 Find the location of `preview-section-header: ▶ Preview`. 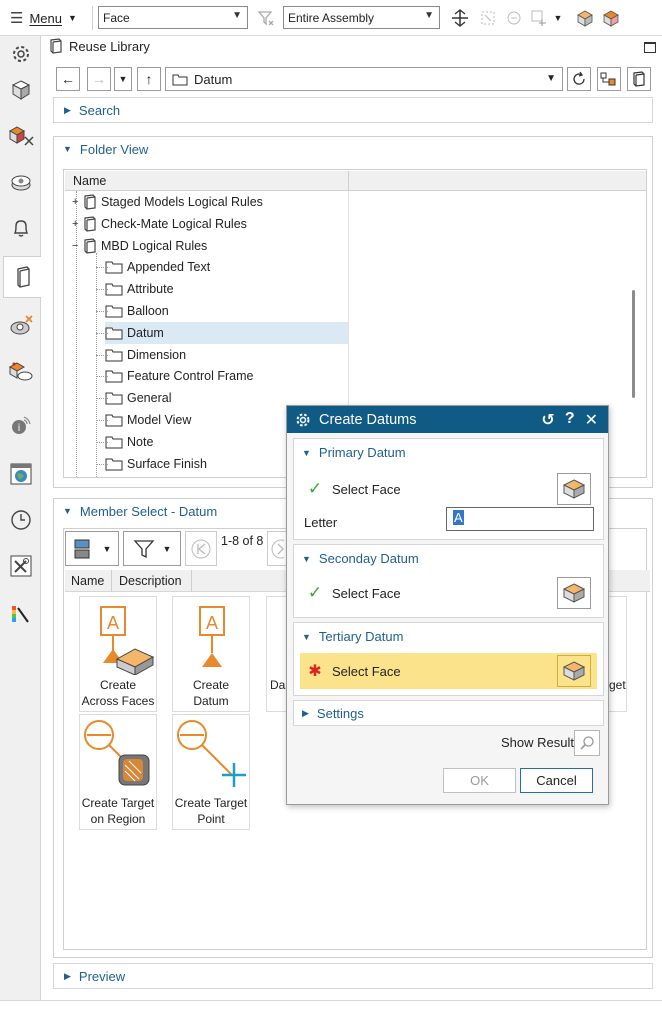

preview-section-header: ▶ Preview is located at coordinates (353, 976).